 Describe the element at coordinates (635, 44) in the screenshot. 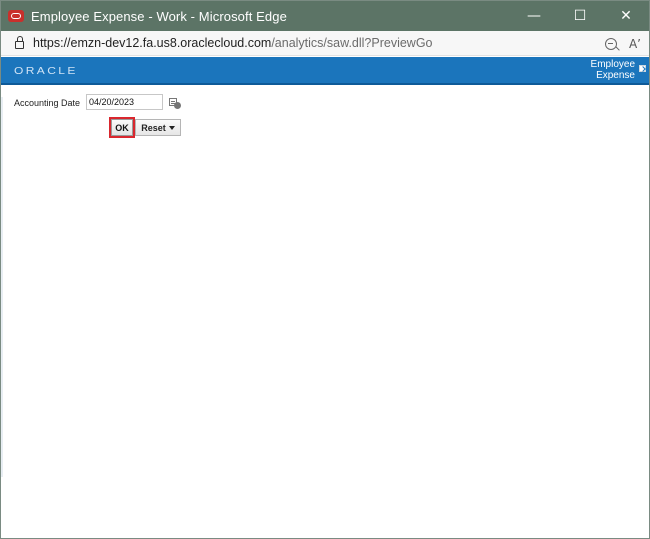

I see `read-aloud-icon: A’` at that location.